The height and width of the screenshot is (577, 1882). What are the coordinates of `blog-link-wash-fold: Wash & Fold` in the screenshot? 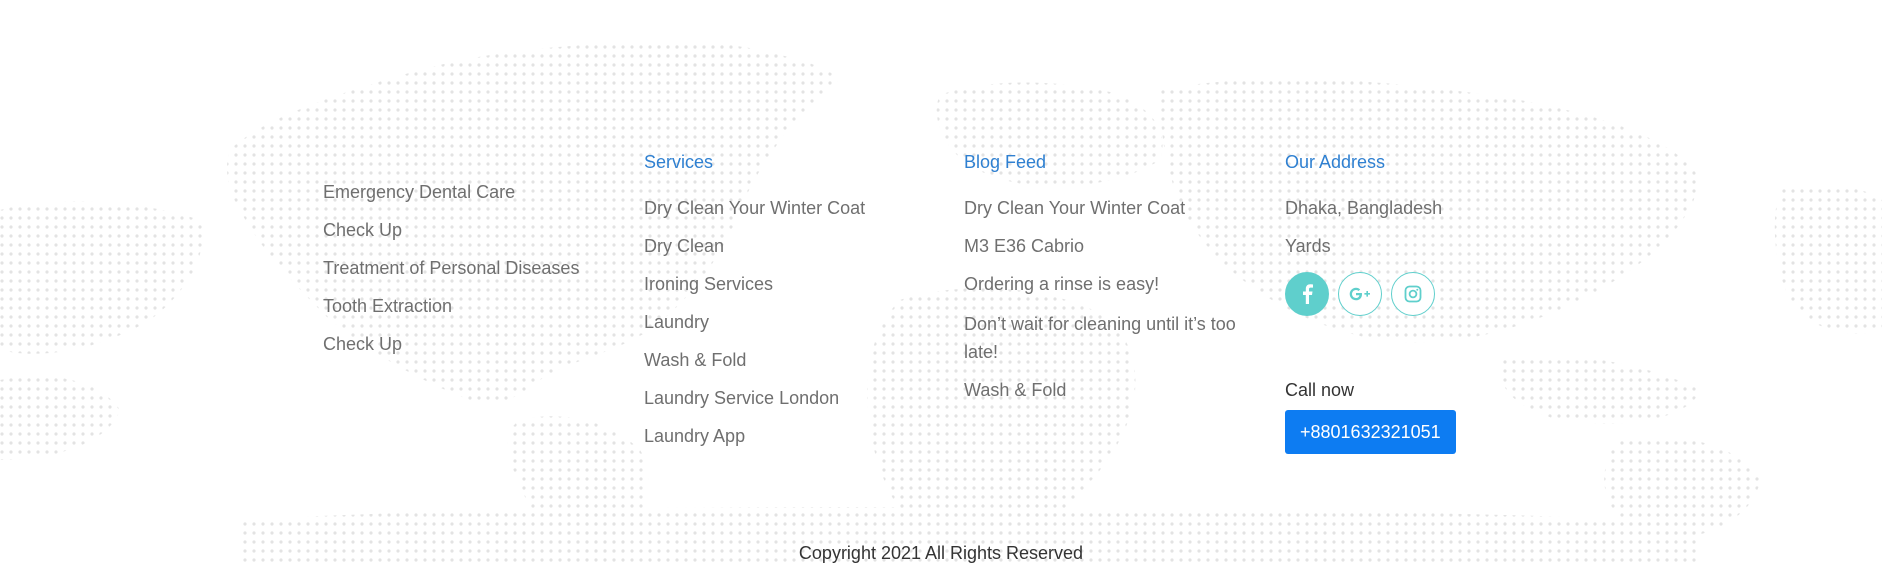 It's located at (1109, 390).